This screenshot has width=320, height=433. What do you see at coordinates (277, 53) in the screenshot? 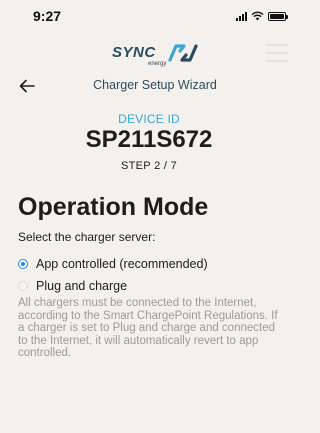
I see `menu-icon` at bounding box center [277, 53].